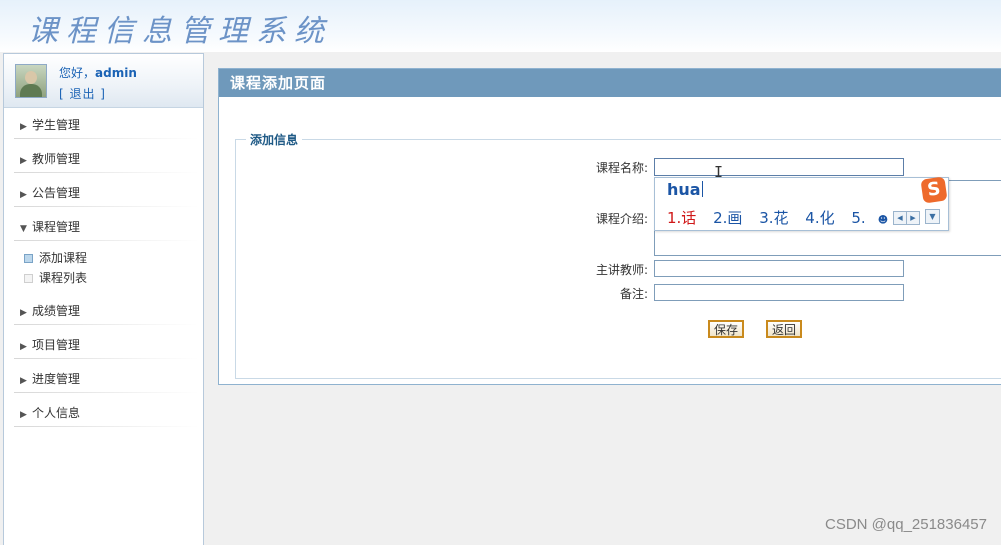  What do you see at coordinates (103, 311) in the screenshot?
I see `sidebar-item-grades: ▶ 成绩管理` at bounding box center [103, 311].